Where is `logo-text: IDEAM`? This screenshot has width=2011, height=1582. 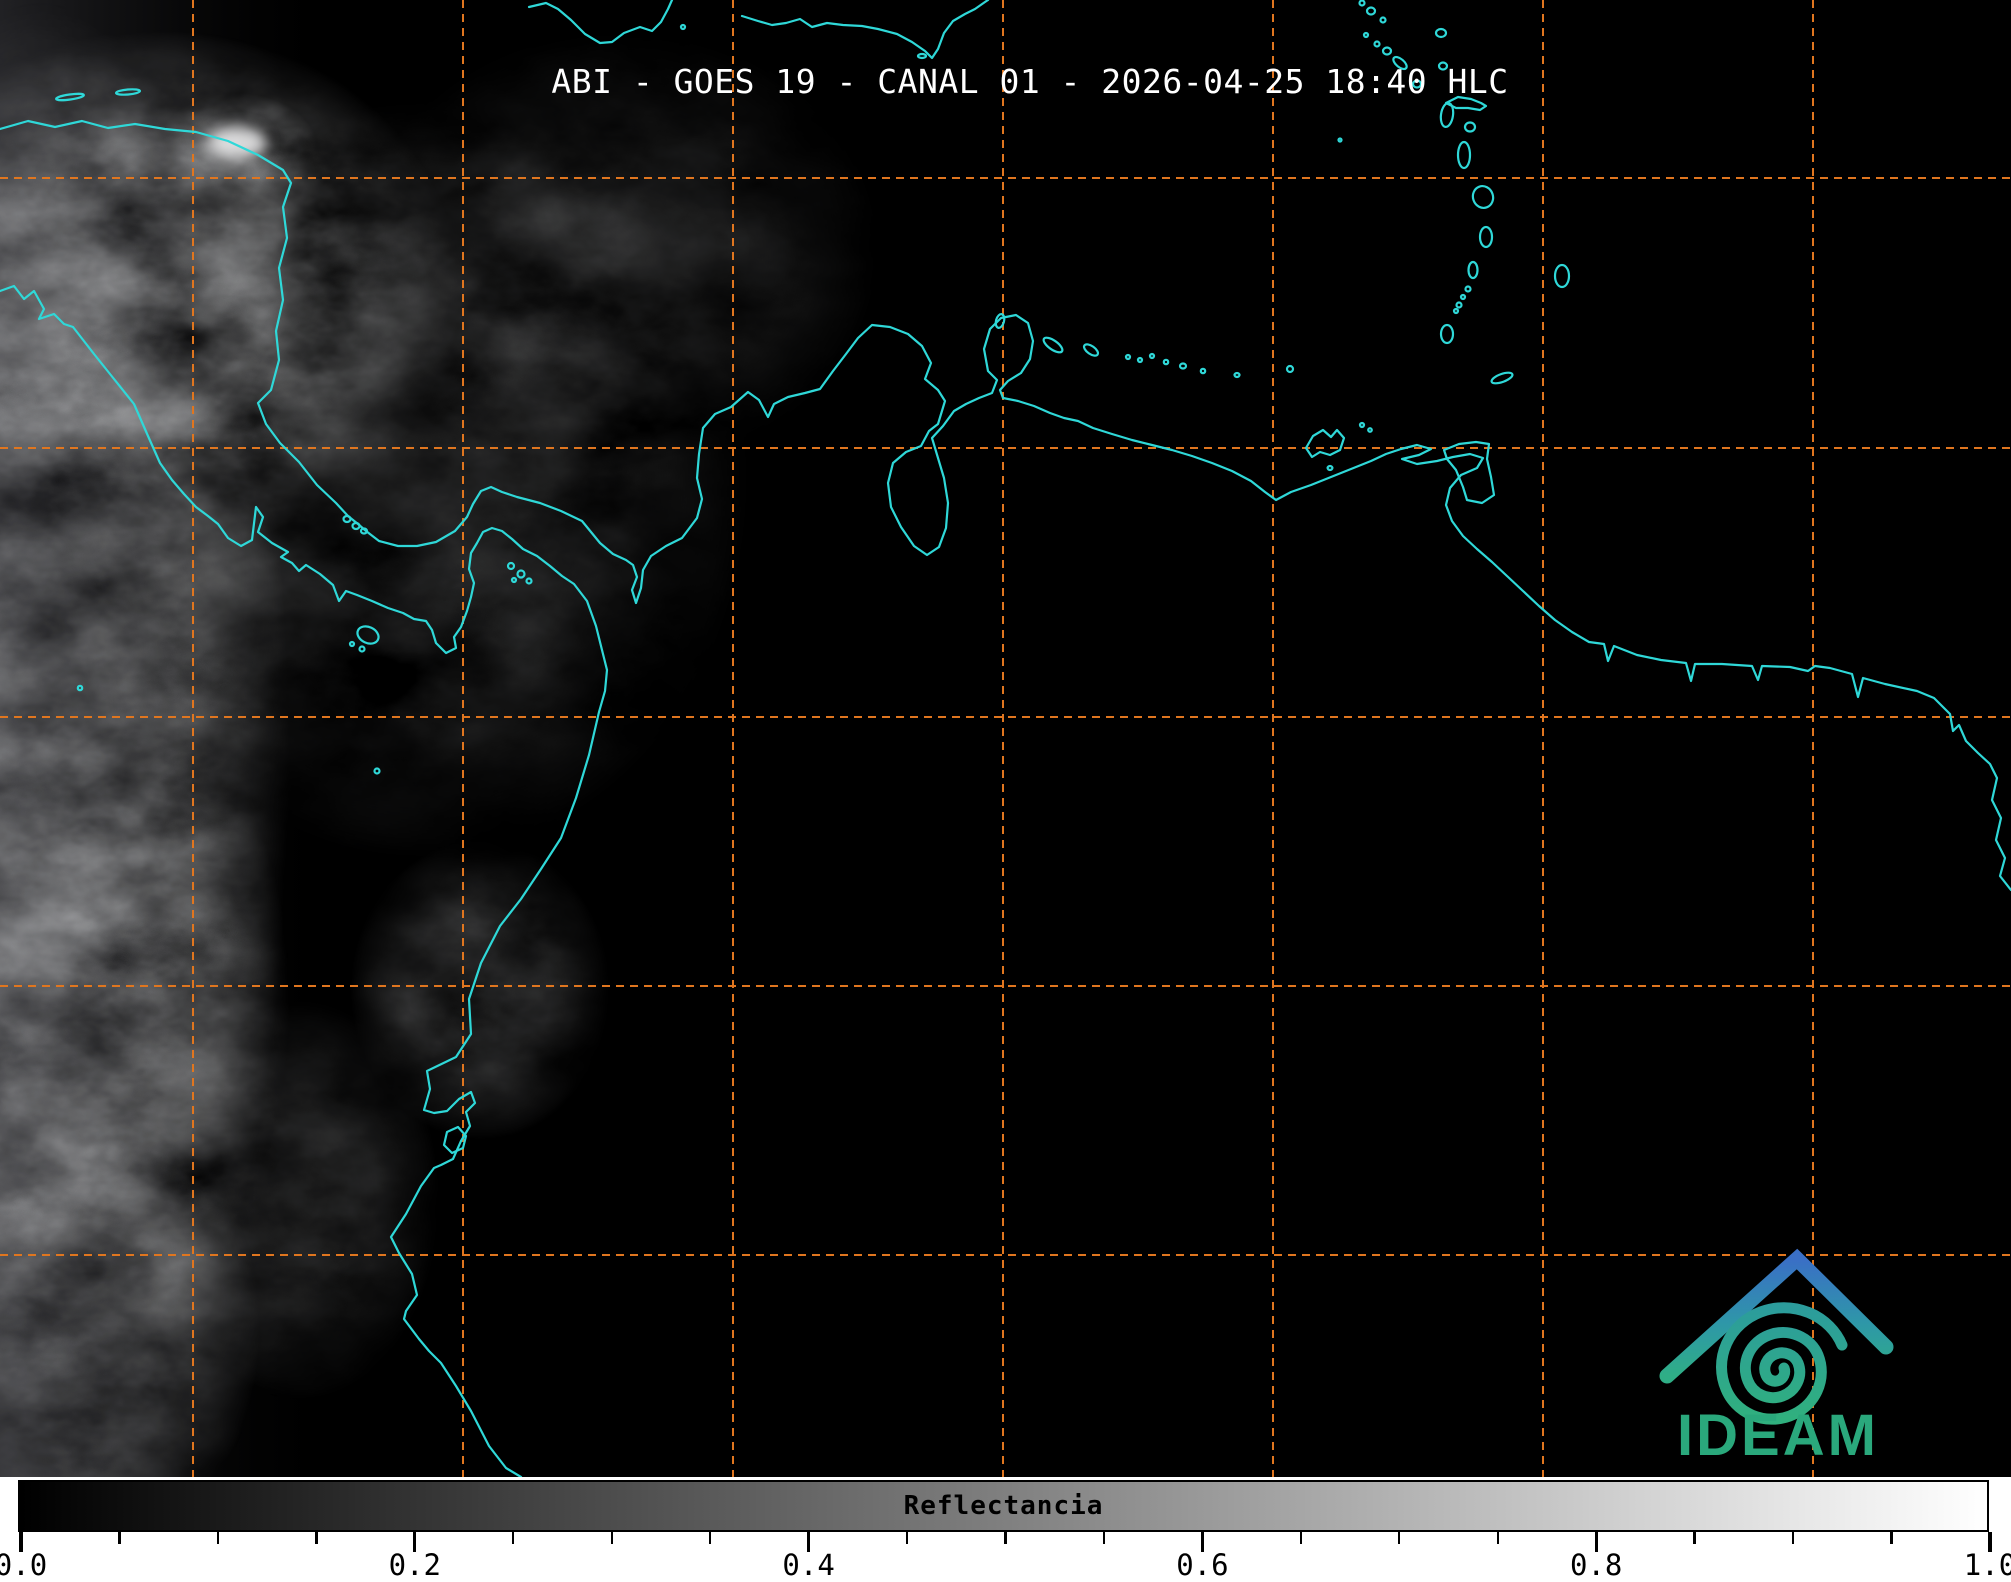
logo-text: IDEAM is located at coordinates (1778, 1435).